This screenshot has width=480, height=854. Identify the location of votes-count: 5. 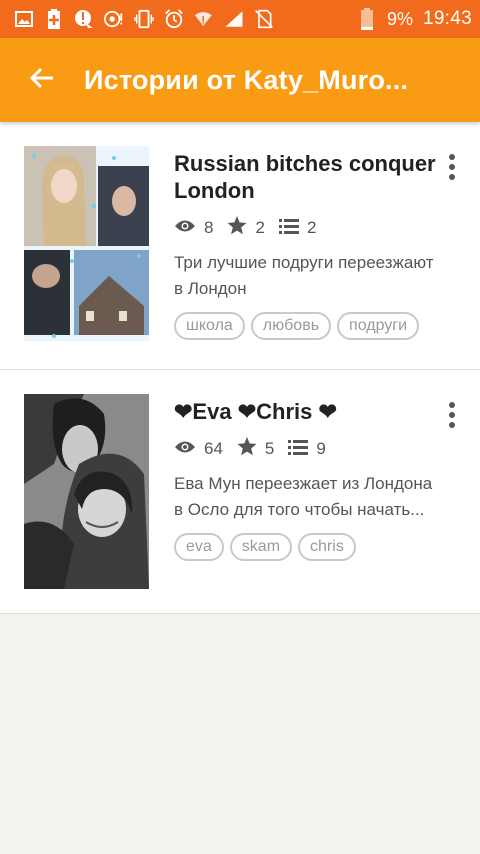
(269, 448).